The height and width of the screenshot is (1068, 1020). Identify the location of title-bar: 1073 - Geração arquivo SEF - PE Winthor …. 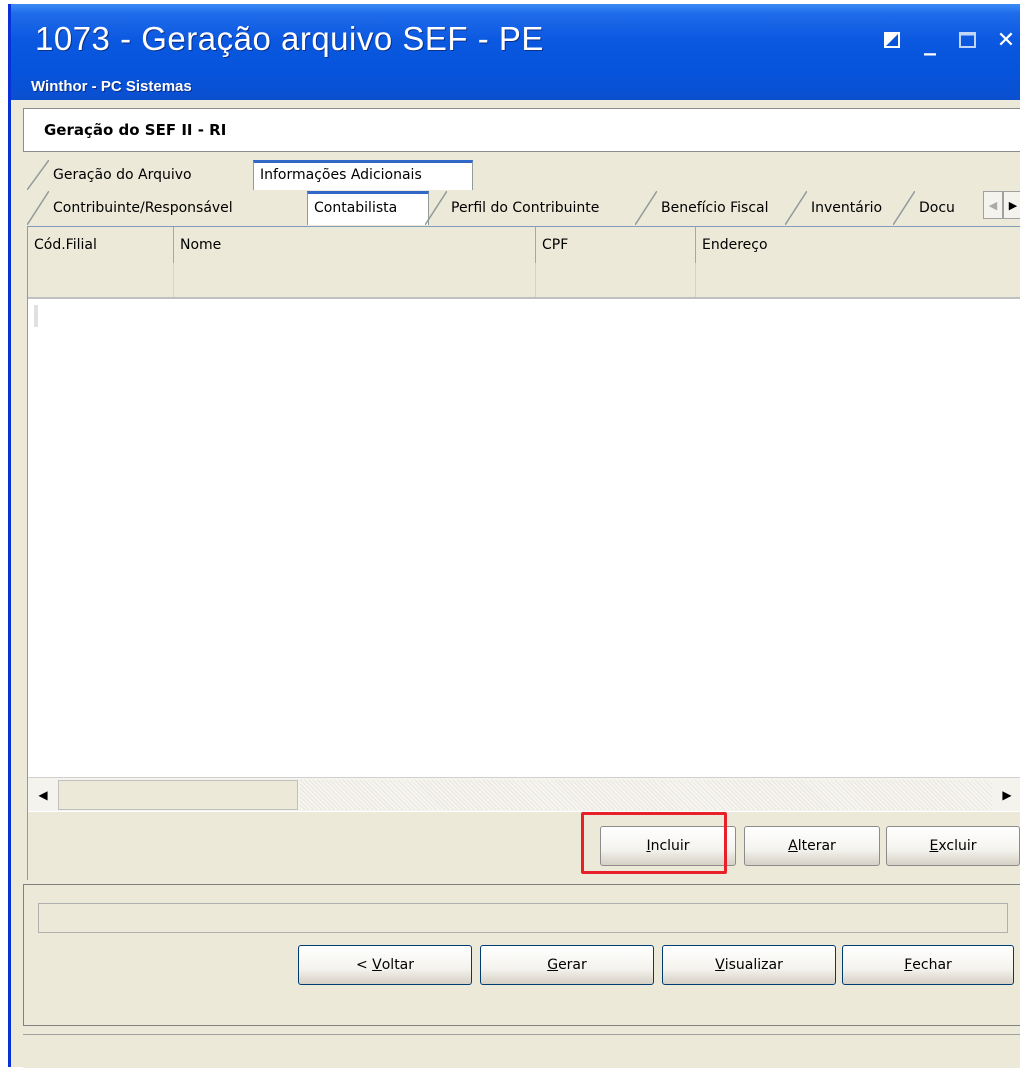
(515, 52).